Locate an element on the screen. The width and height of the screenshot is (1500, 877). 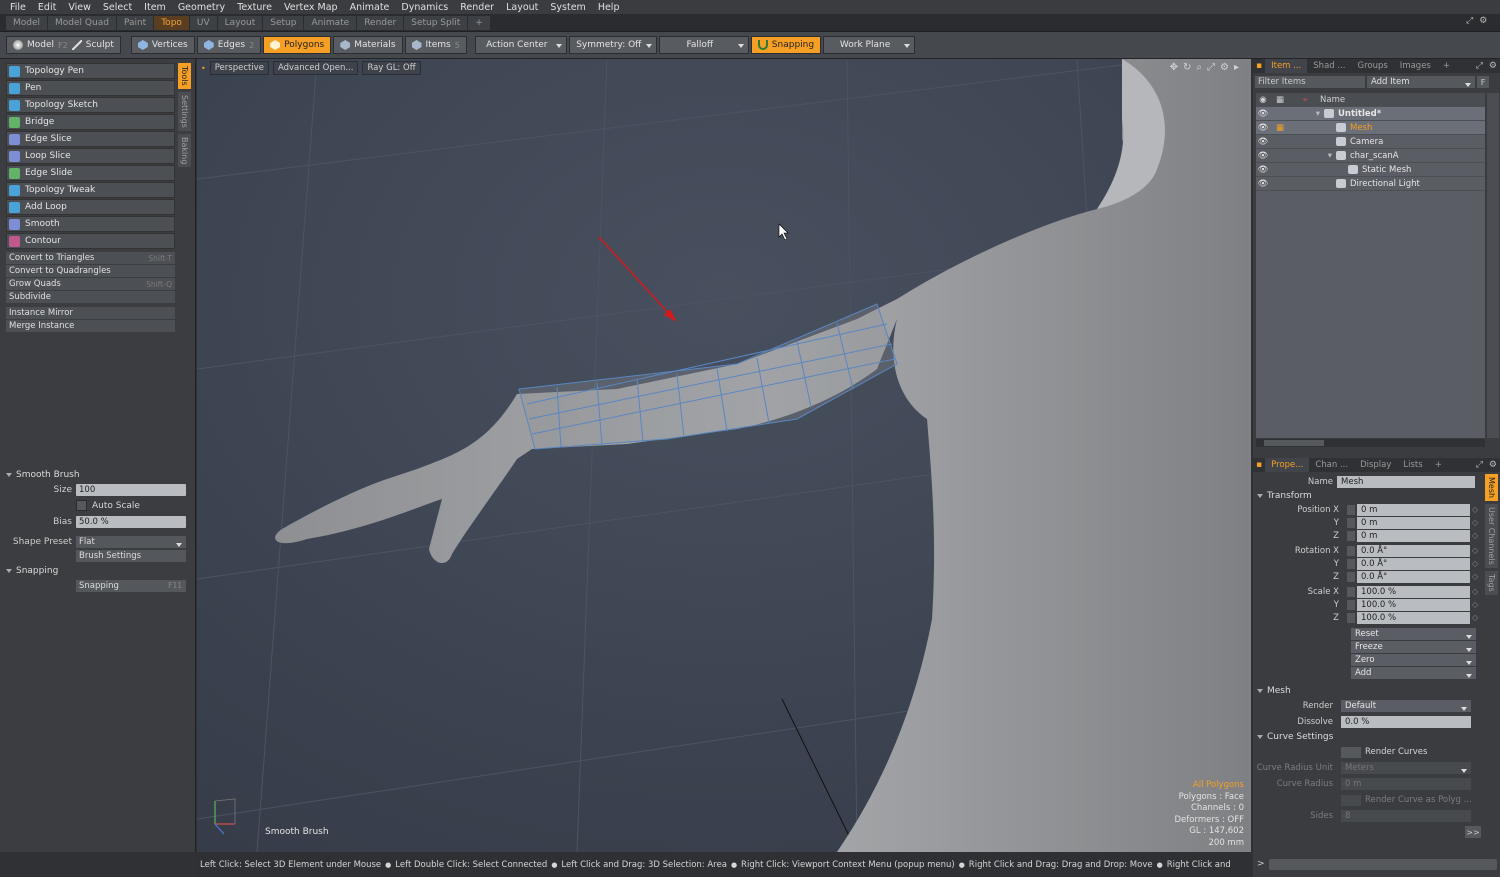
command-subdivide: Subdivide is located at coordinates (90, 297).